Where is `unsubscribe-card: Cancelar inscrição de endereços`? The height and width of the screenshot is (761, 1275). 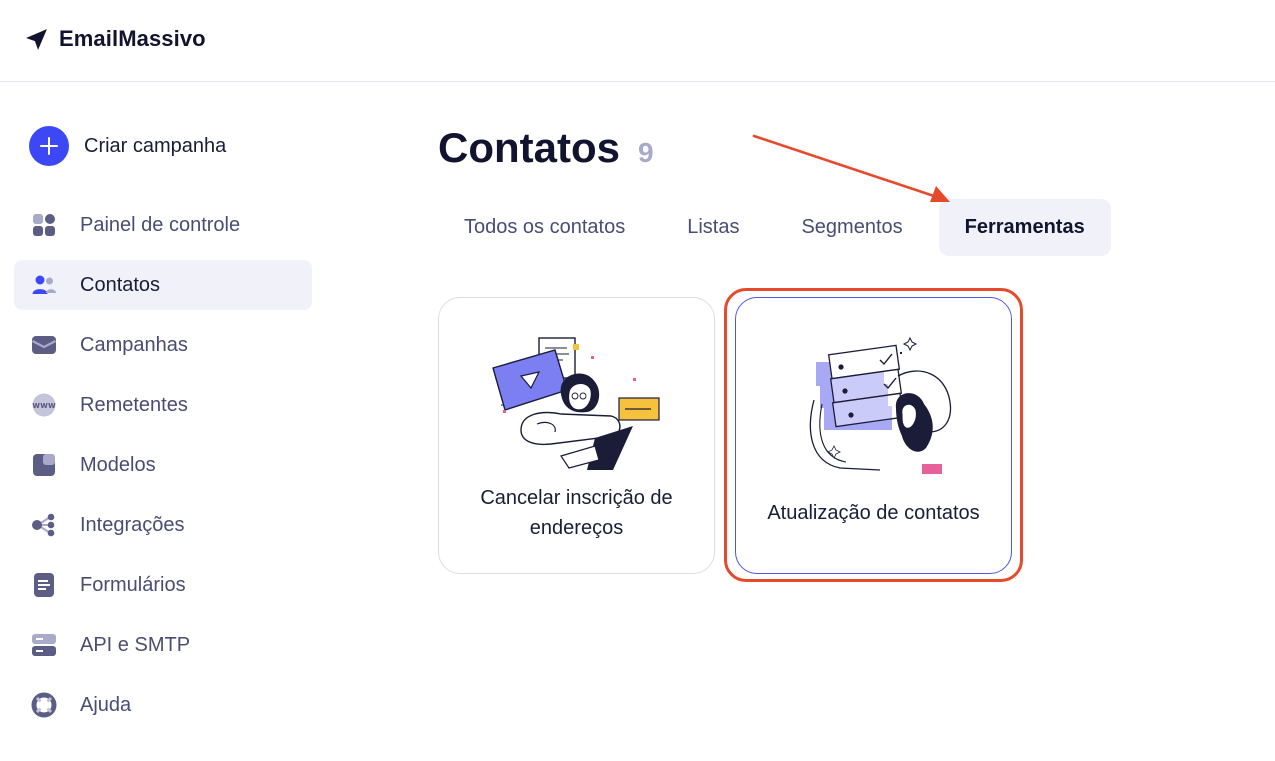
unsubscribe-card: Cancelar inscrição de endereços is located at coordinates (576, 435).